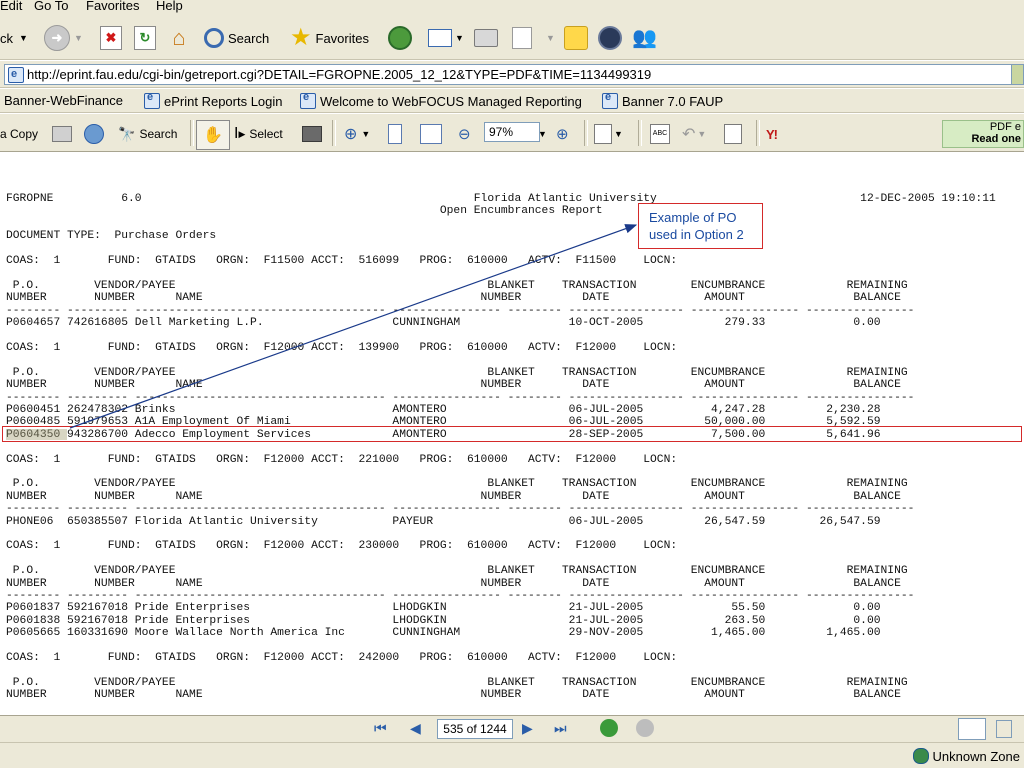  I want to click on next-page-icon: ▶, so click(527, 728).